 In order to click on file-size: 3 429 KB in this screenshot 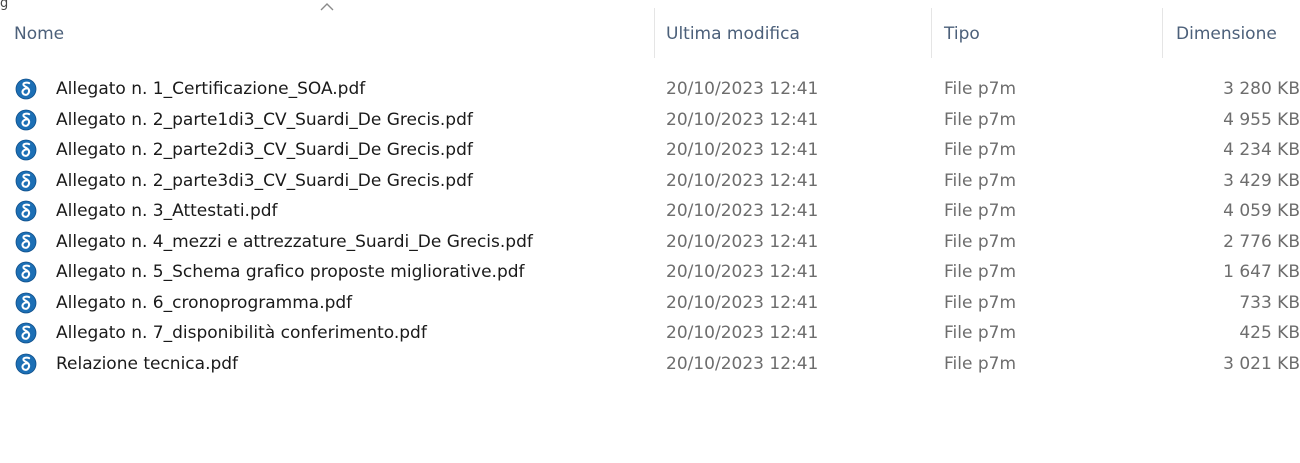, I will do `click(1261, 180)`.